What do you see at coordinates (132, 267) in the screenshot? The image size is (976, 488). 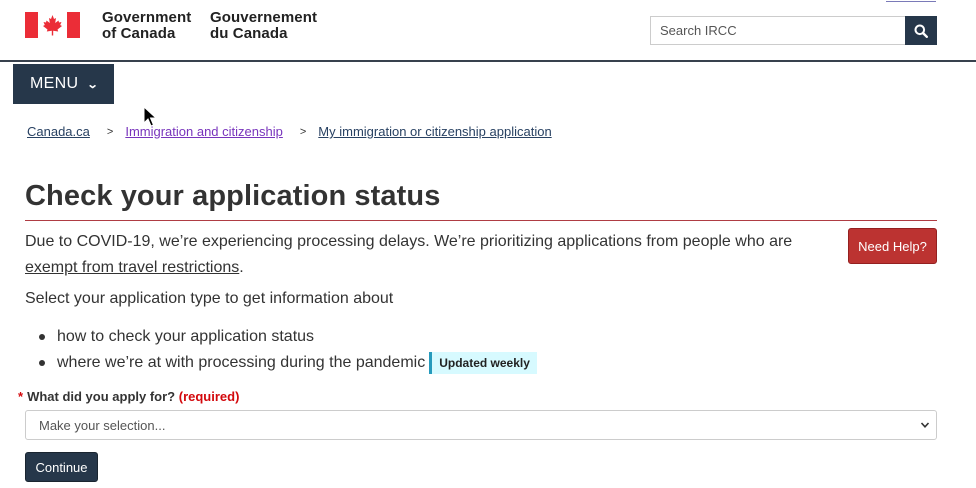 I see `exempt-travel-link: exempt from travel restrictions` at bounding box center [132, 267].